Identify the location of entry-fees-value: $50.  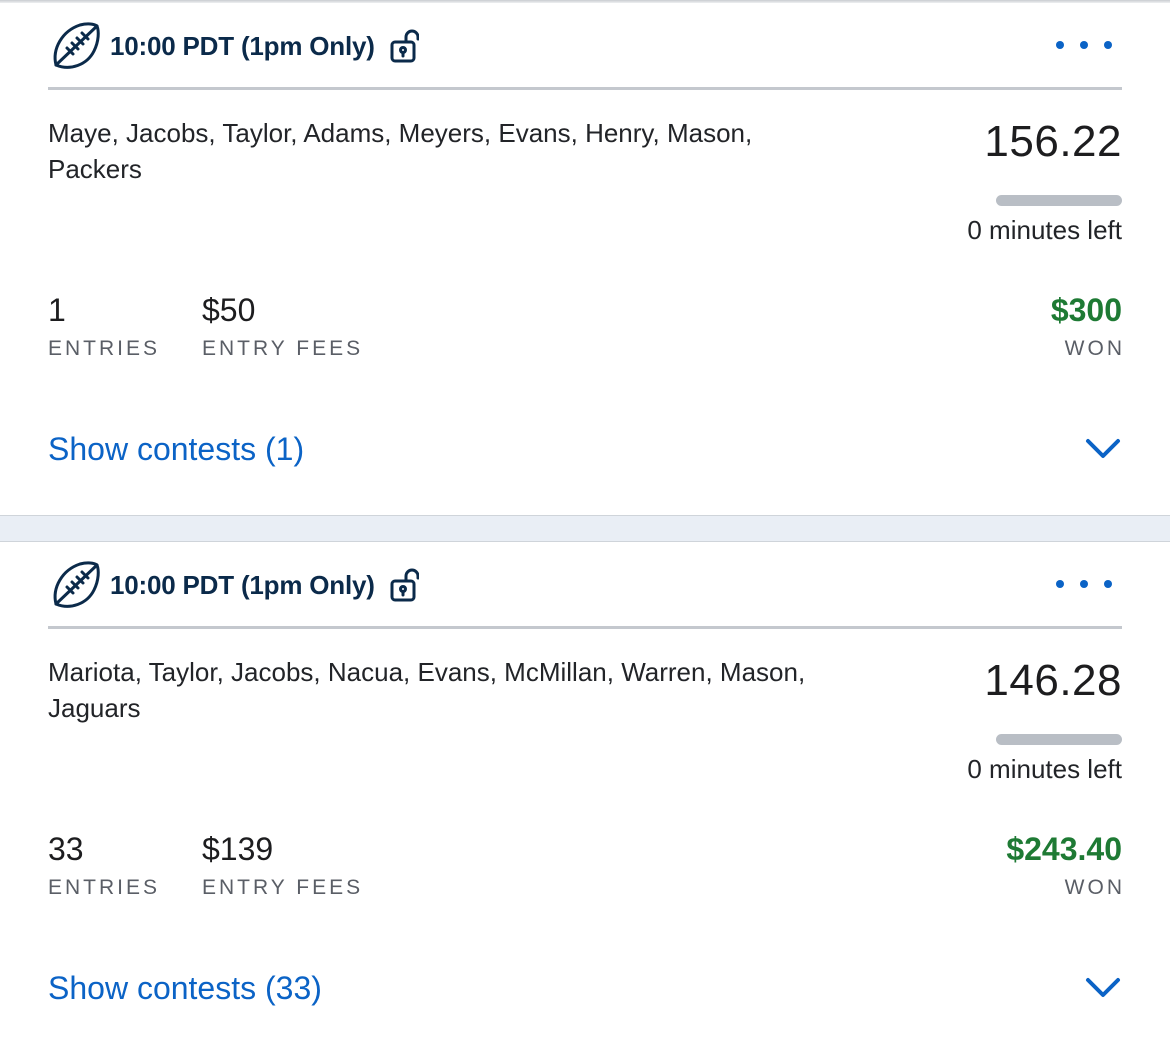
(229, 310).